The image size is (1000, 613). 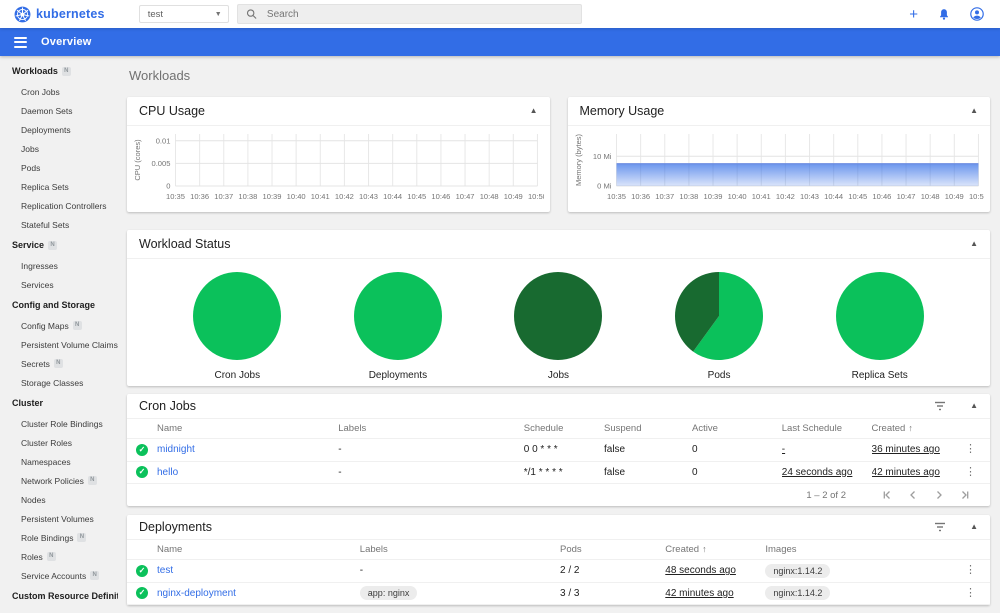 What do you see at coordinates (940, 406) in the screenshot?
I see `cron-jobs-filter-icon` at bounding box center [940, 406].